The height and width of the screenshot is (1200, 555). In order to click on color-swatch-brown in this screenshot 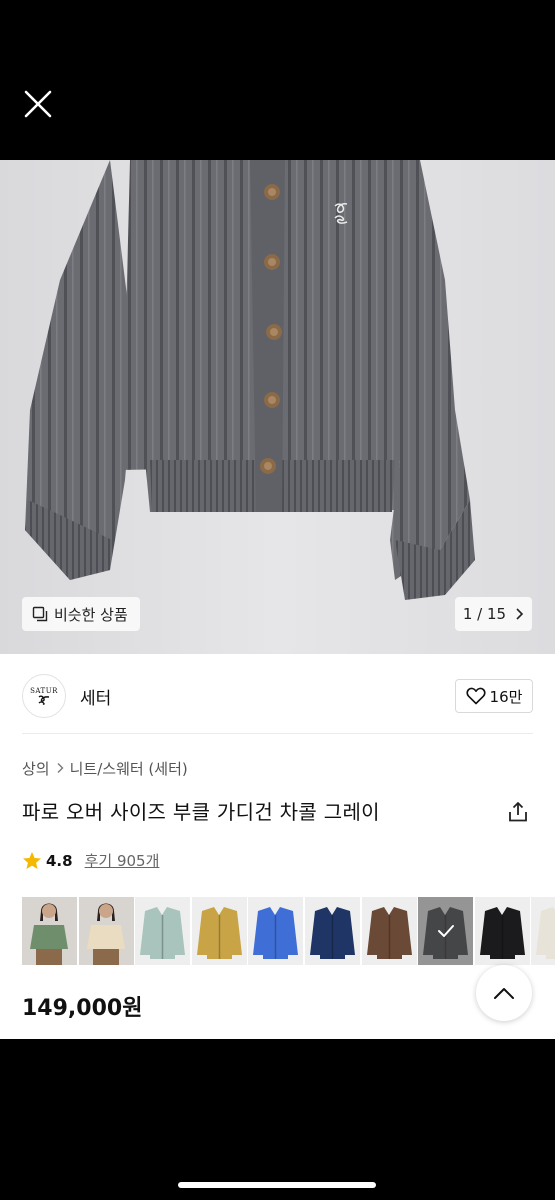, I will do `click(389, 931)`.